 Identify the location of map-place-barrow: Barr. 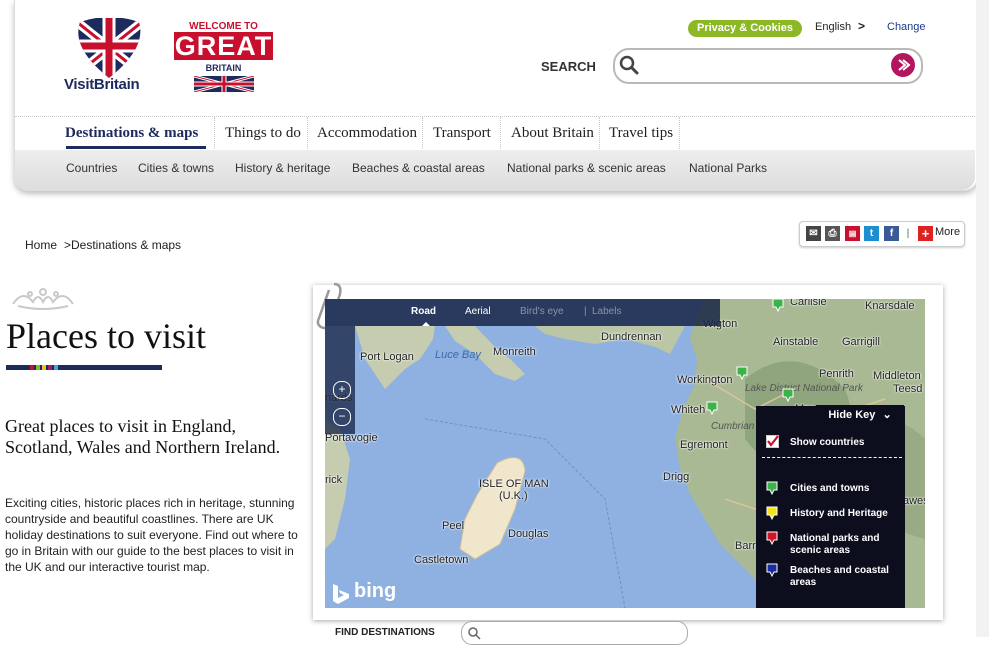
(745, 546).